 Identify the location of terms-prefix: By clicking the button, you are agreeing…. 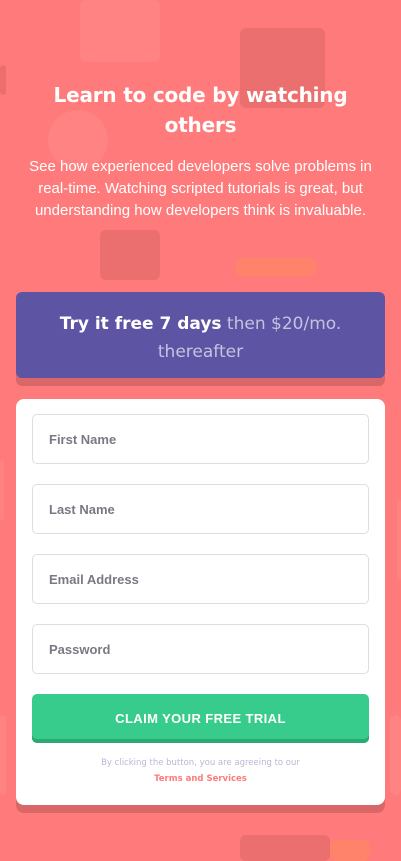
(200, 763).